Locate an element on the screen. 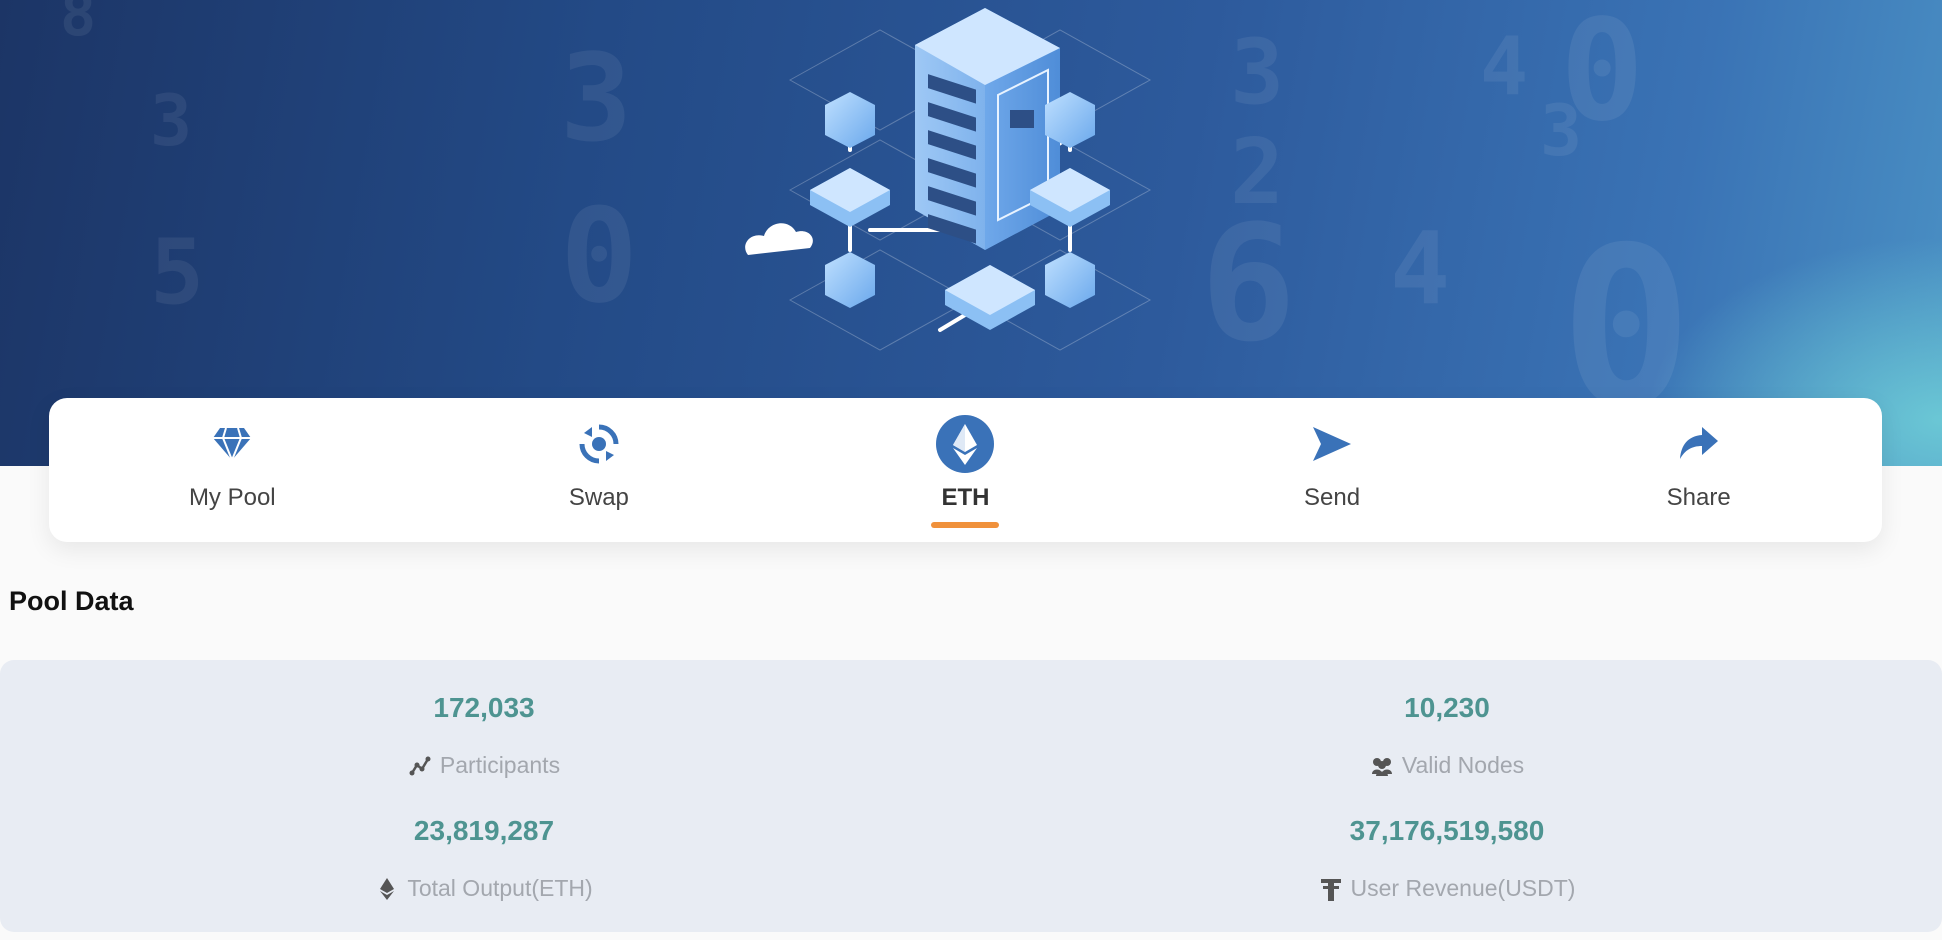 This screenshot has width=1942, height=940. stat-label: Participants is located at coordinates (500, 765).